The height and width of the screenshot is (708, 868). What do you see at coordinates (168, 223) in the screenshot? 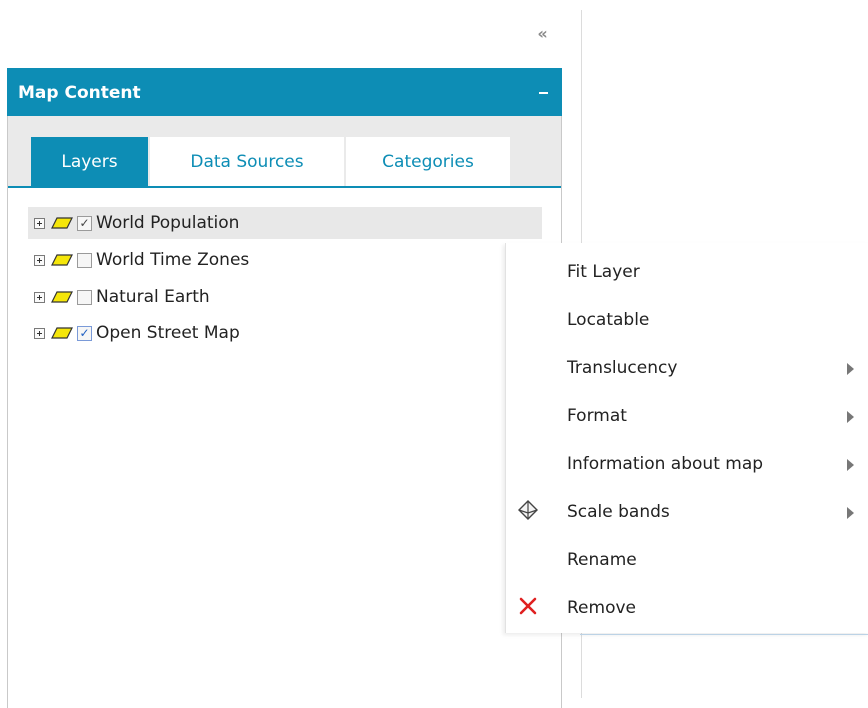
I see `layer-name: World Population` at bounding box center [168, 223].